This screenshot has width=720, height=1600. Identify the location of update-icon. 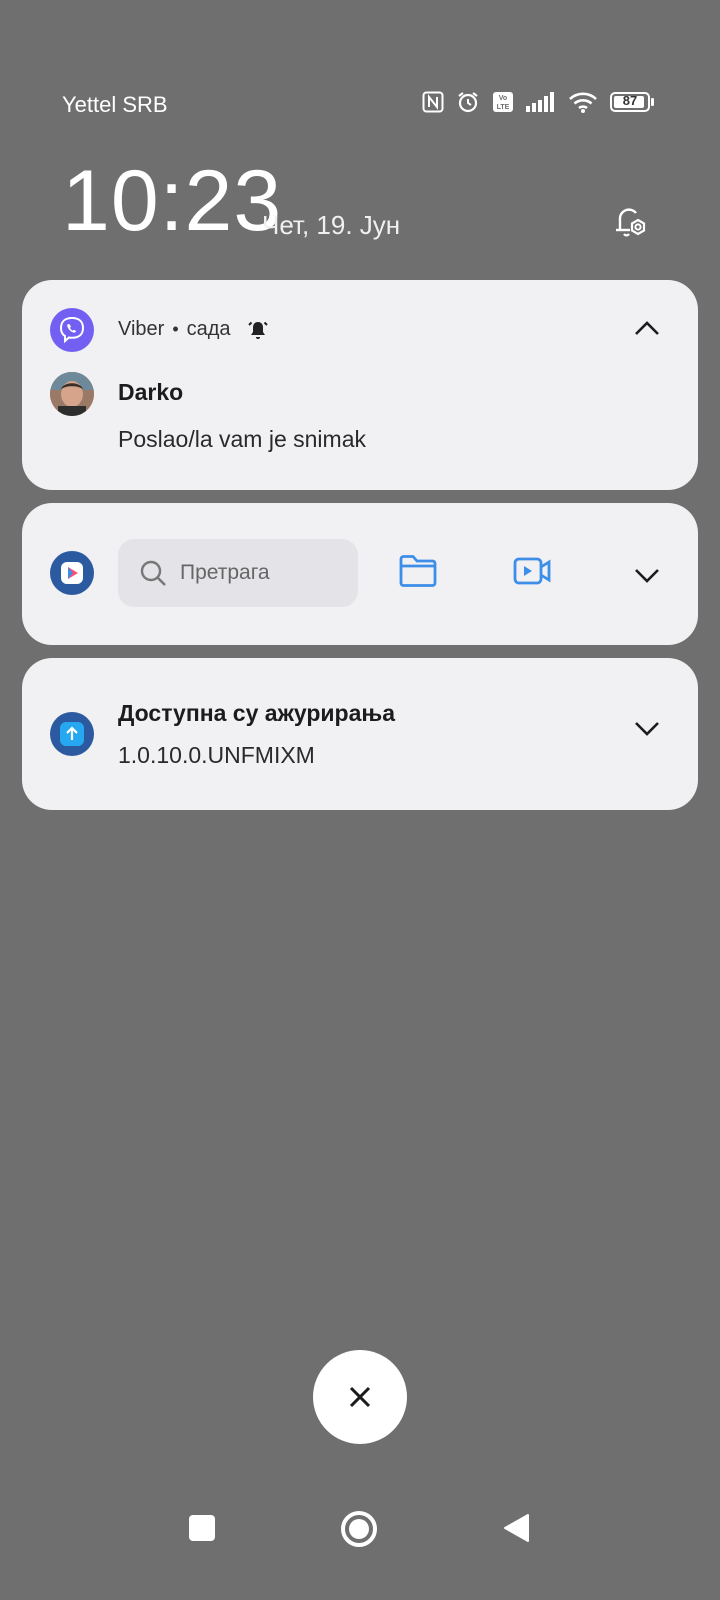
(72, 734).